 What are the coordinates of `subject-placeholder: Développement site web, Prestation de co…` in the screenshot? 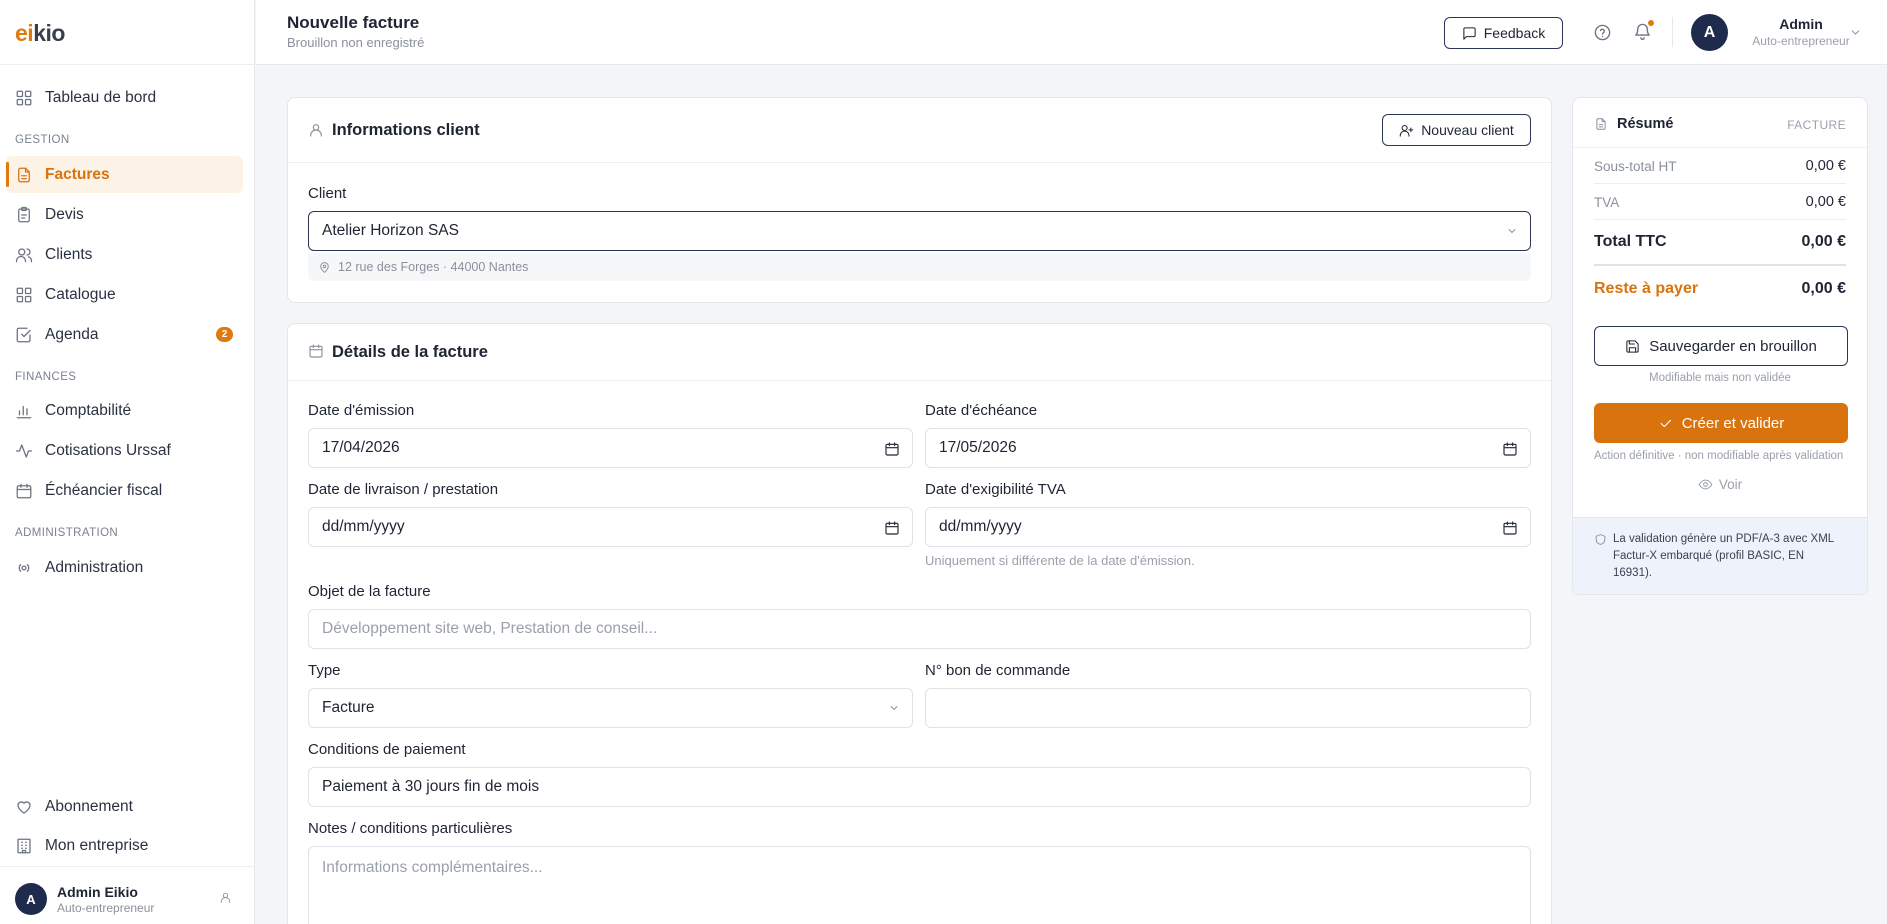 It's located at (490, 628).